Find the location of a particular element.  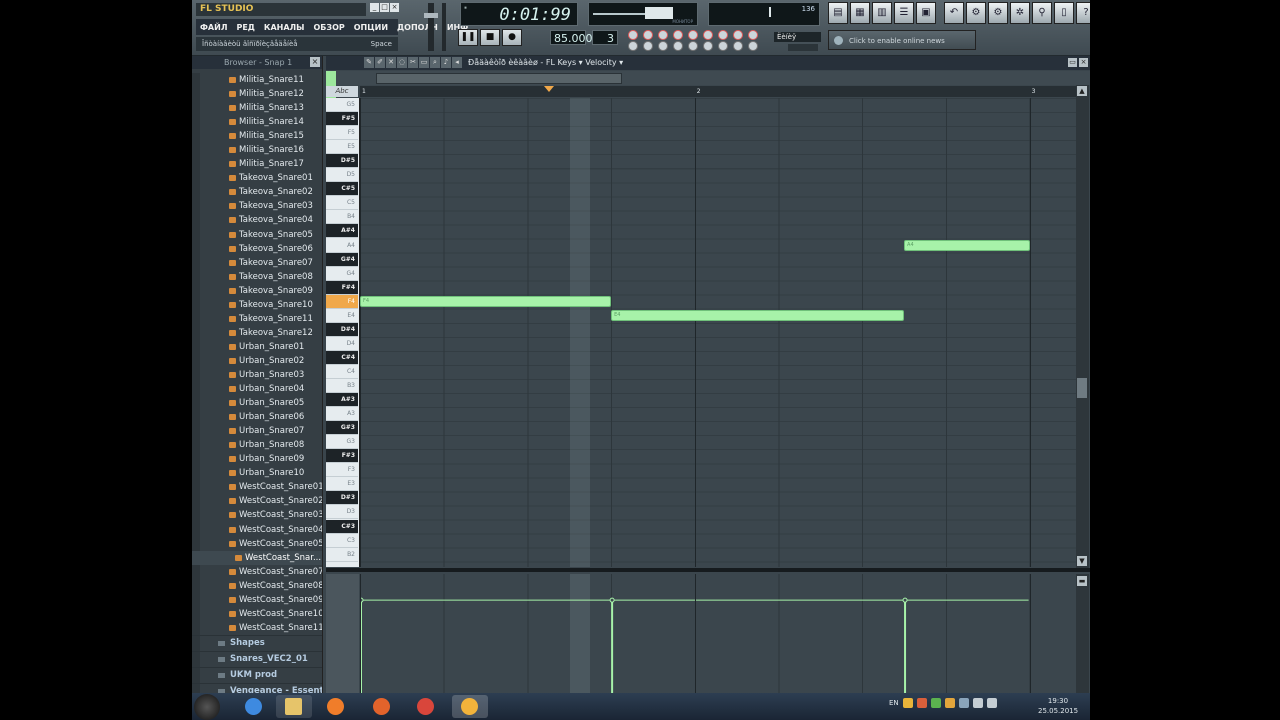

piano-key: B2 is located at coordinates (342, 555).